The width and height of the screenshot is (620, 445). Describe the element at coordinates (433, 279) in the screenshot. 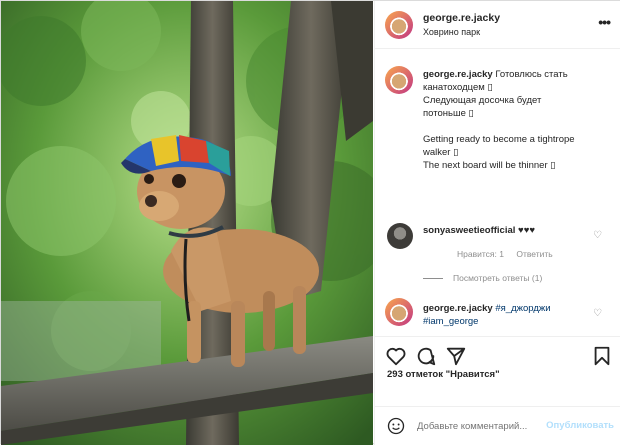

I see `replies-divider` at that location.